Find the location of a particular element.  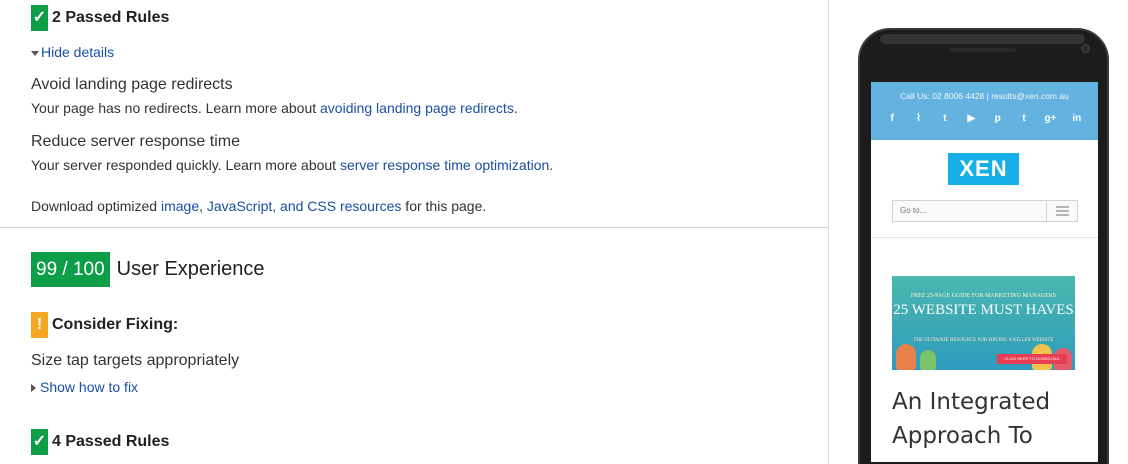

passed-rules-header-2: ✓ 4 Passed Rules is located at coordinates (100, 442).